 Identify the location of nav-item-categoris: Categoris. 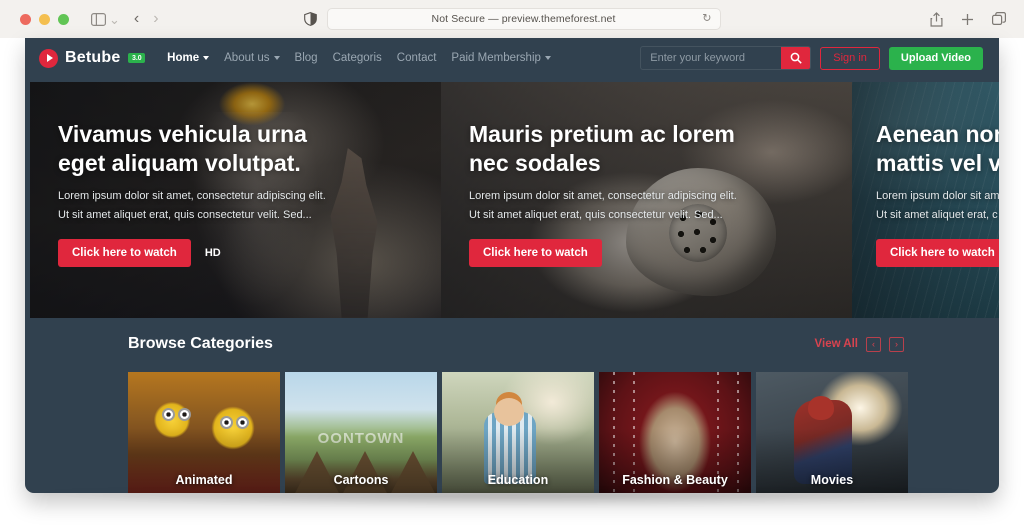
(357, 58).